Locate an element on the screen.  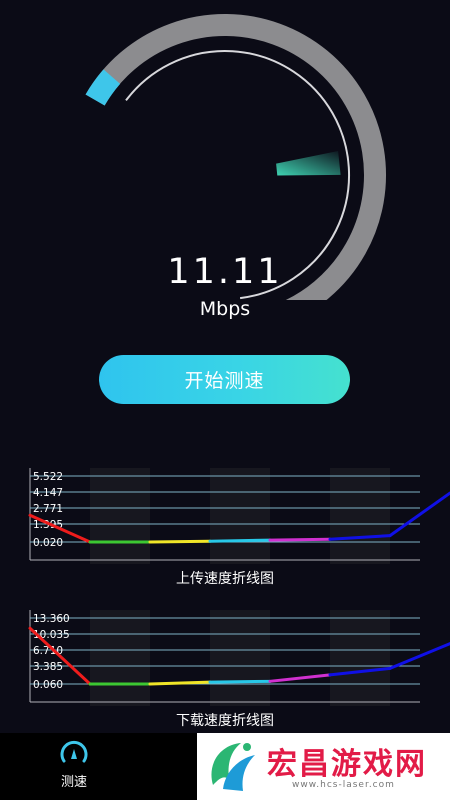
speed-unit: Mbps is located at coordinates (225, 309).